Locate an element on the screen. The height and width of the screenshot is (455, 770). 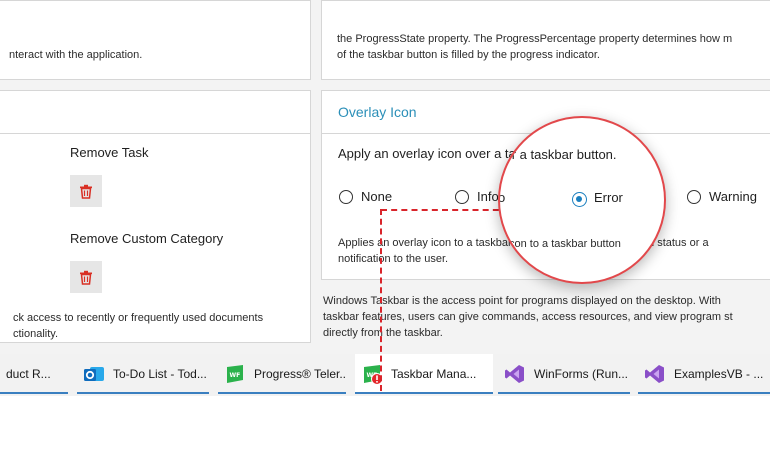
magnified-description-fragment-2: user. is located at coordinates (510, 260).